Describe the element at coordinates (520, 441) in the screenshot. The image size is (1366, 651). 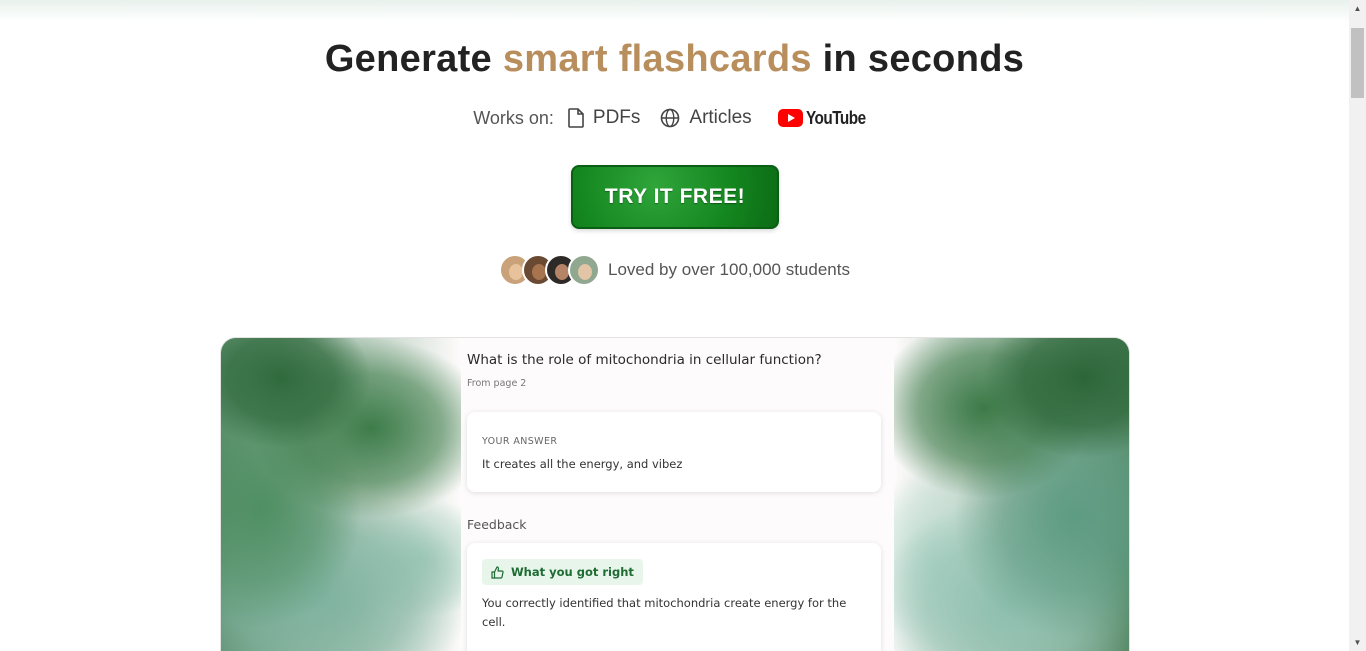
I see `answer-label: YOUR ANSWER` at that location.